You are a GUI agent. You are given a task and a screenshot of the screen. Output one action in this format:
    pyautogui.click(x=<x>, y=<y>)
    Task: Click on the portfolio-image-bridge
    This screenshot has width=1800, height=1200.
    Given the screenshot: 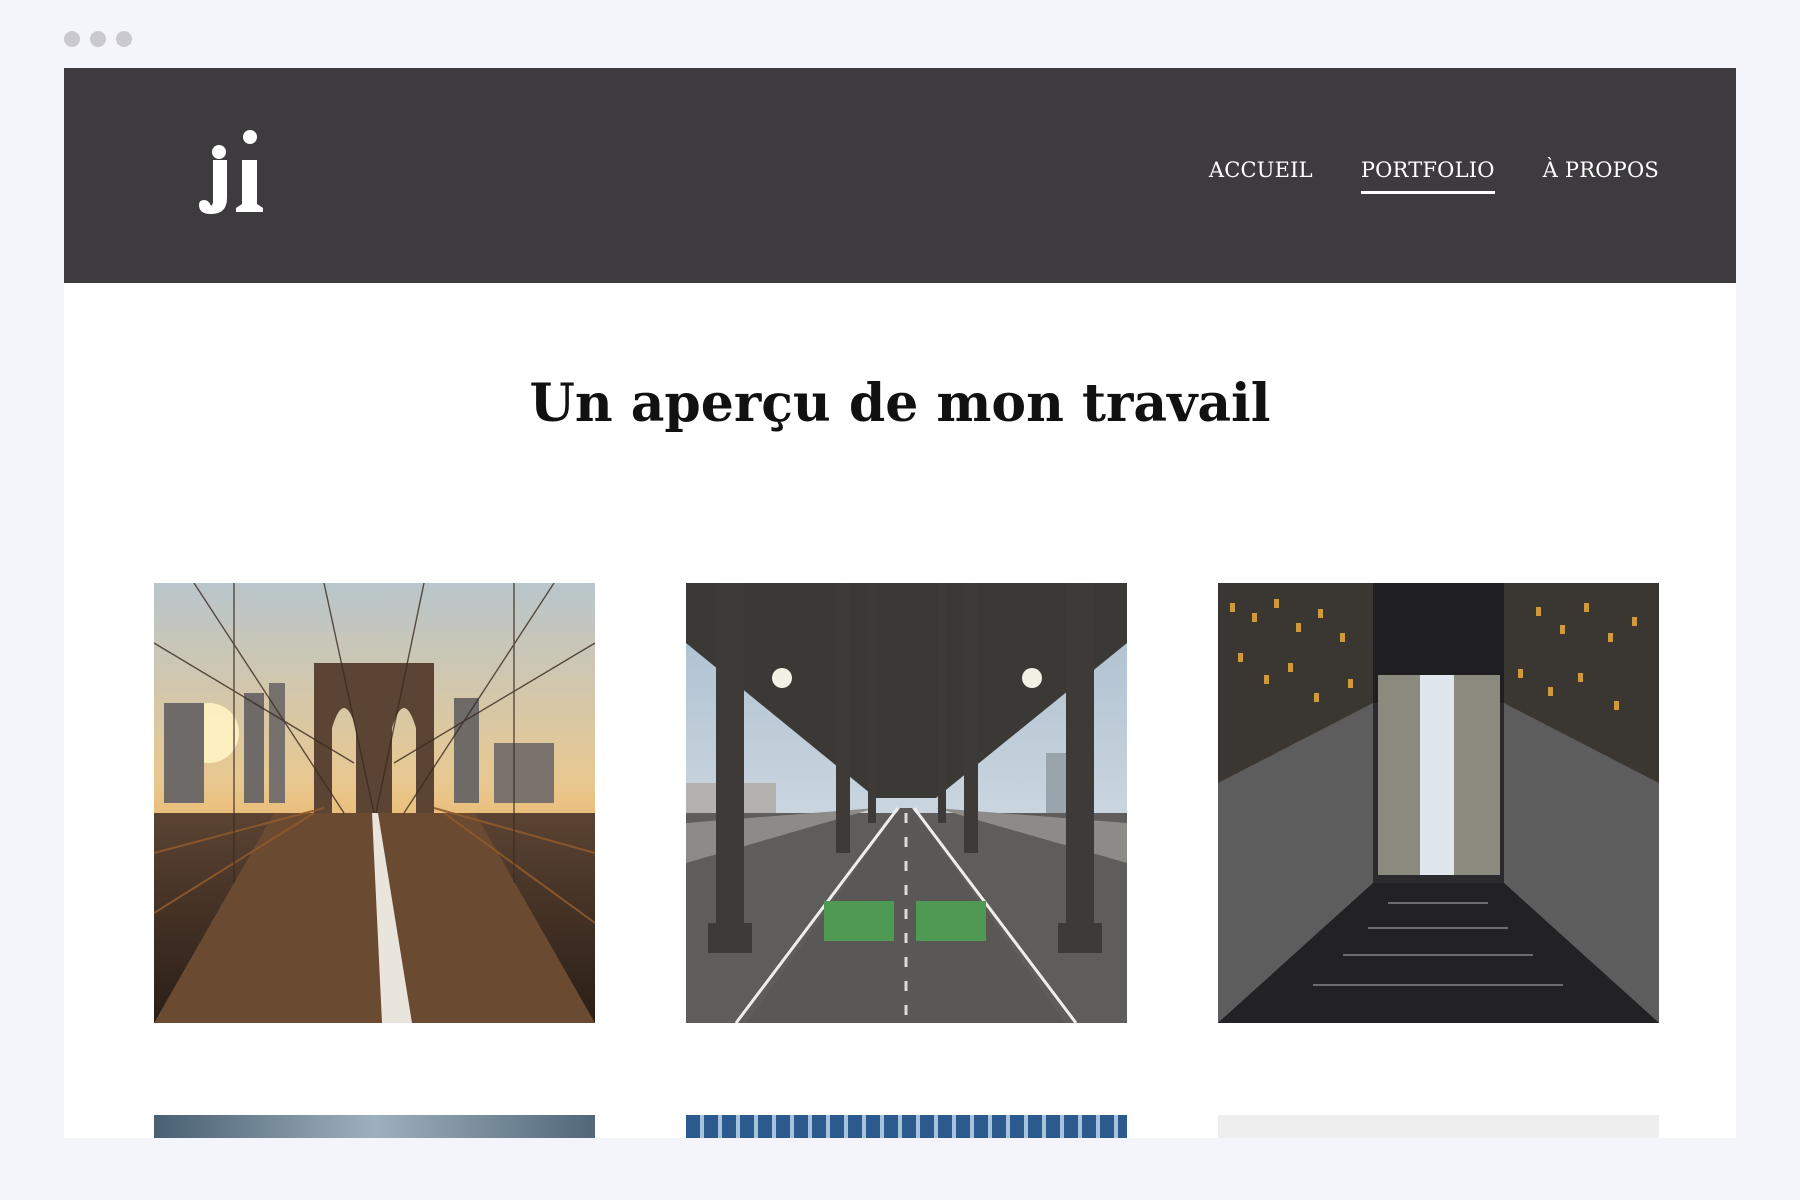 What is the action you would take?
    pyautogui.click(x=374, y=803)
    